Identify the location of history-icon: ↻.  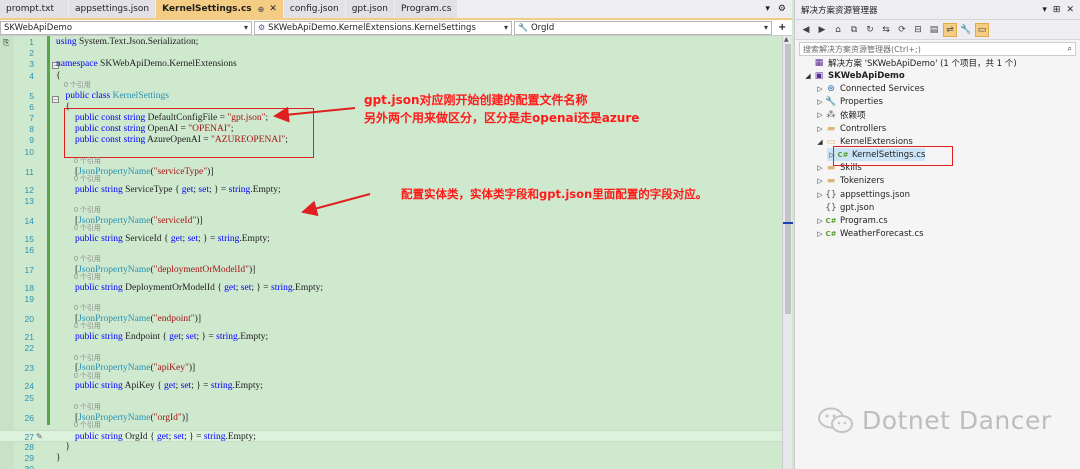
(870, 30).